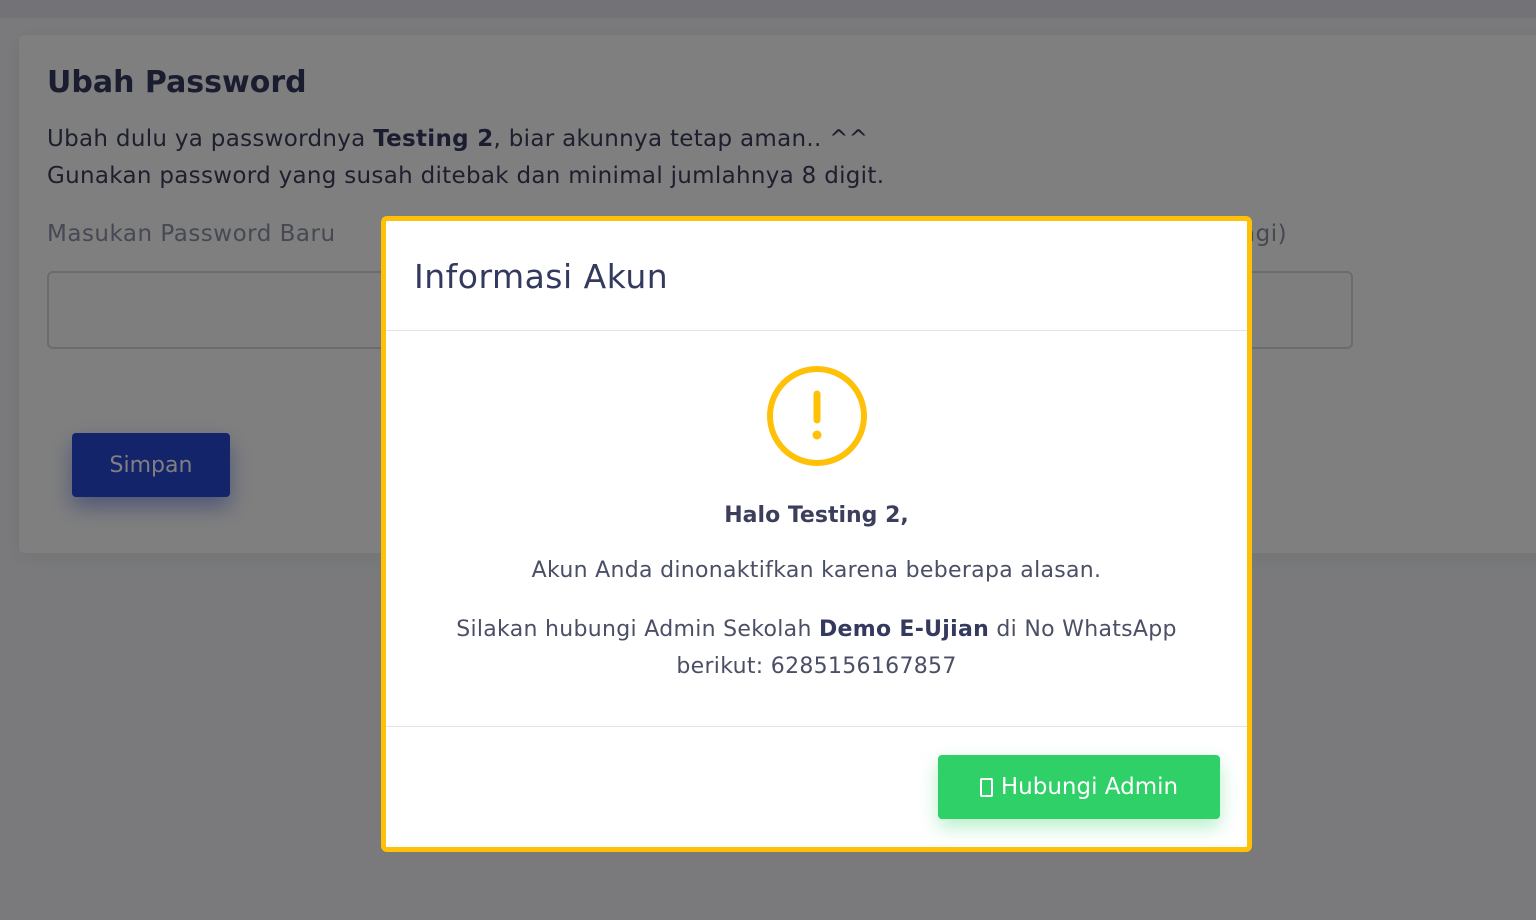 The width and height of the screenshot is (1536, 920). I want to click on modal-header: Informasi Akun, so click(816, 276).